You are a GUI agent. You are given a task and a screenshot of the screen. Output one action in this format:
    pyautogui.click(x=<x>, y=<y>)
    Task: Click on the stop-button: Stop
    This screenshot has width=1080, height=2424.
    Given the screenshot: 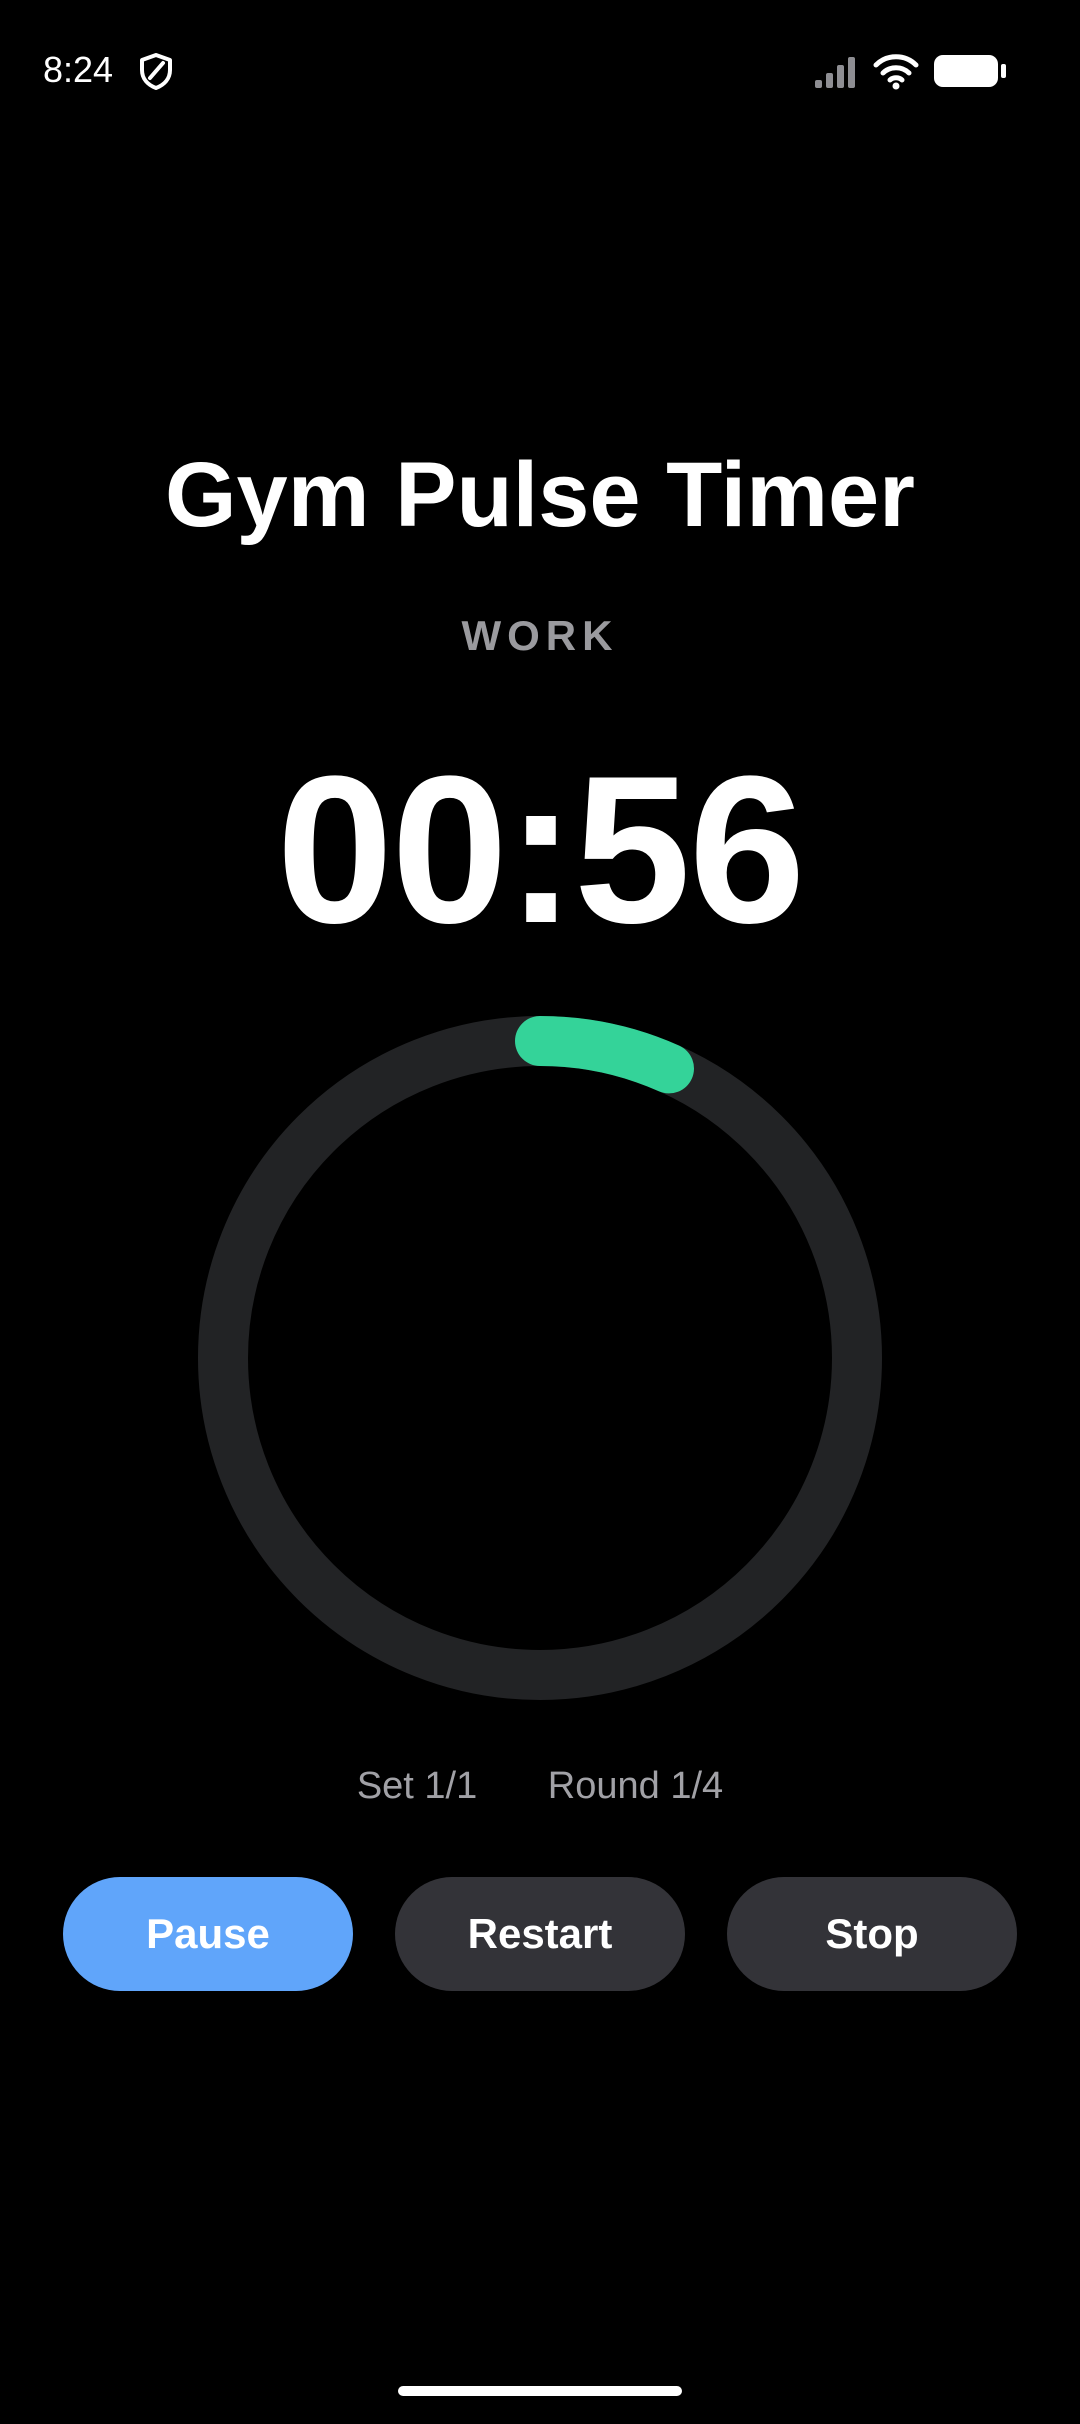 What is the action you would take?
    pyautogui.click(x=872, y=1934)
    